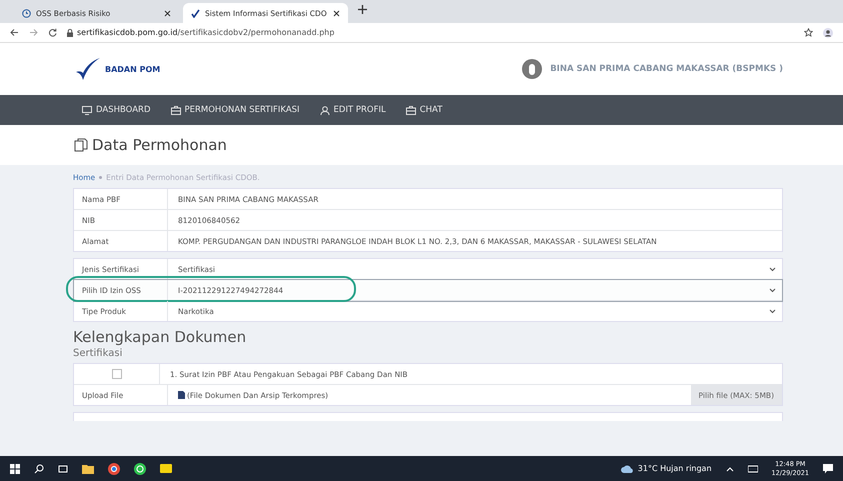  I want to click on browser-icon, so click(114, 468).